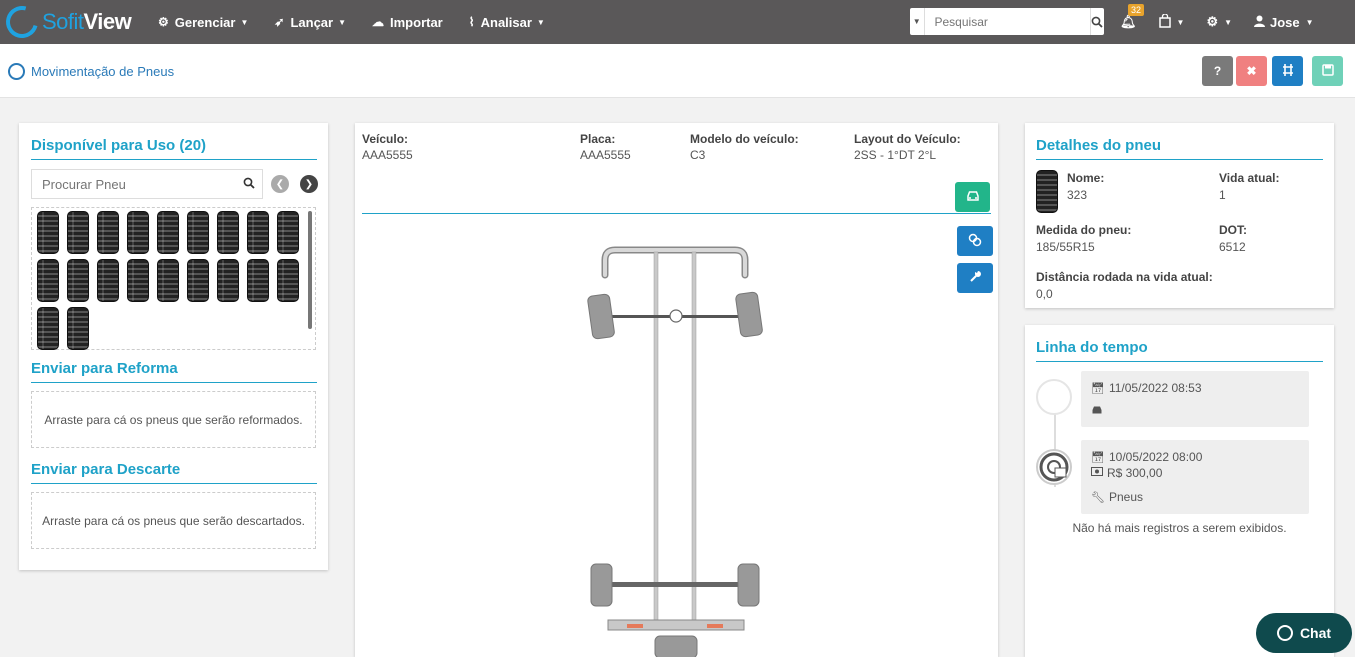  I want to click on tire-size-label: Medida do pneu:, so click(1084, 230).